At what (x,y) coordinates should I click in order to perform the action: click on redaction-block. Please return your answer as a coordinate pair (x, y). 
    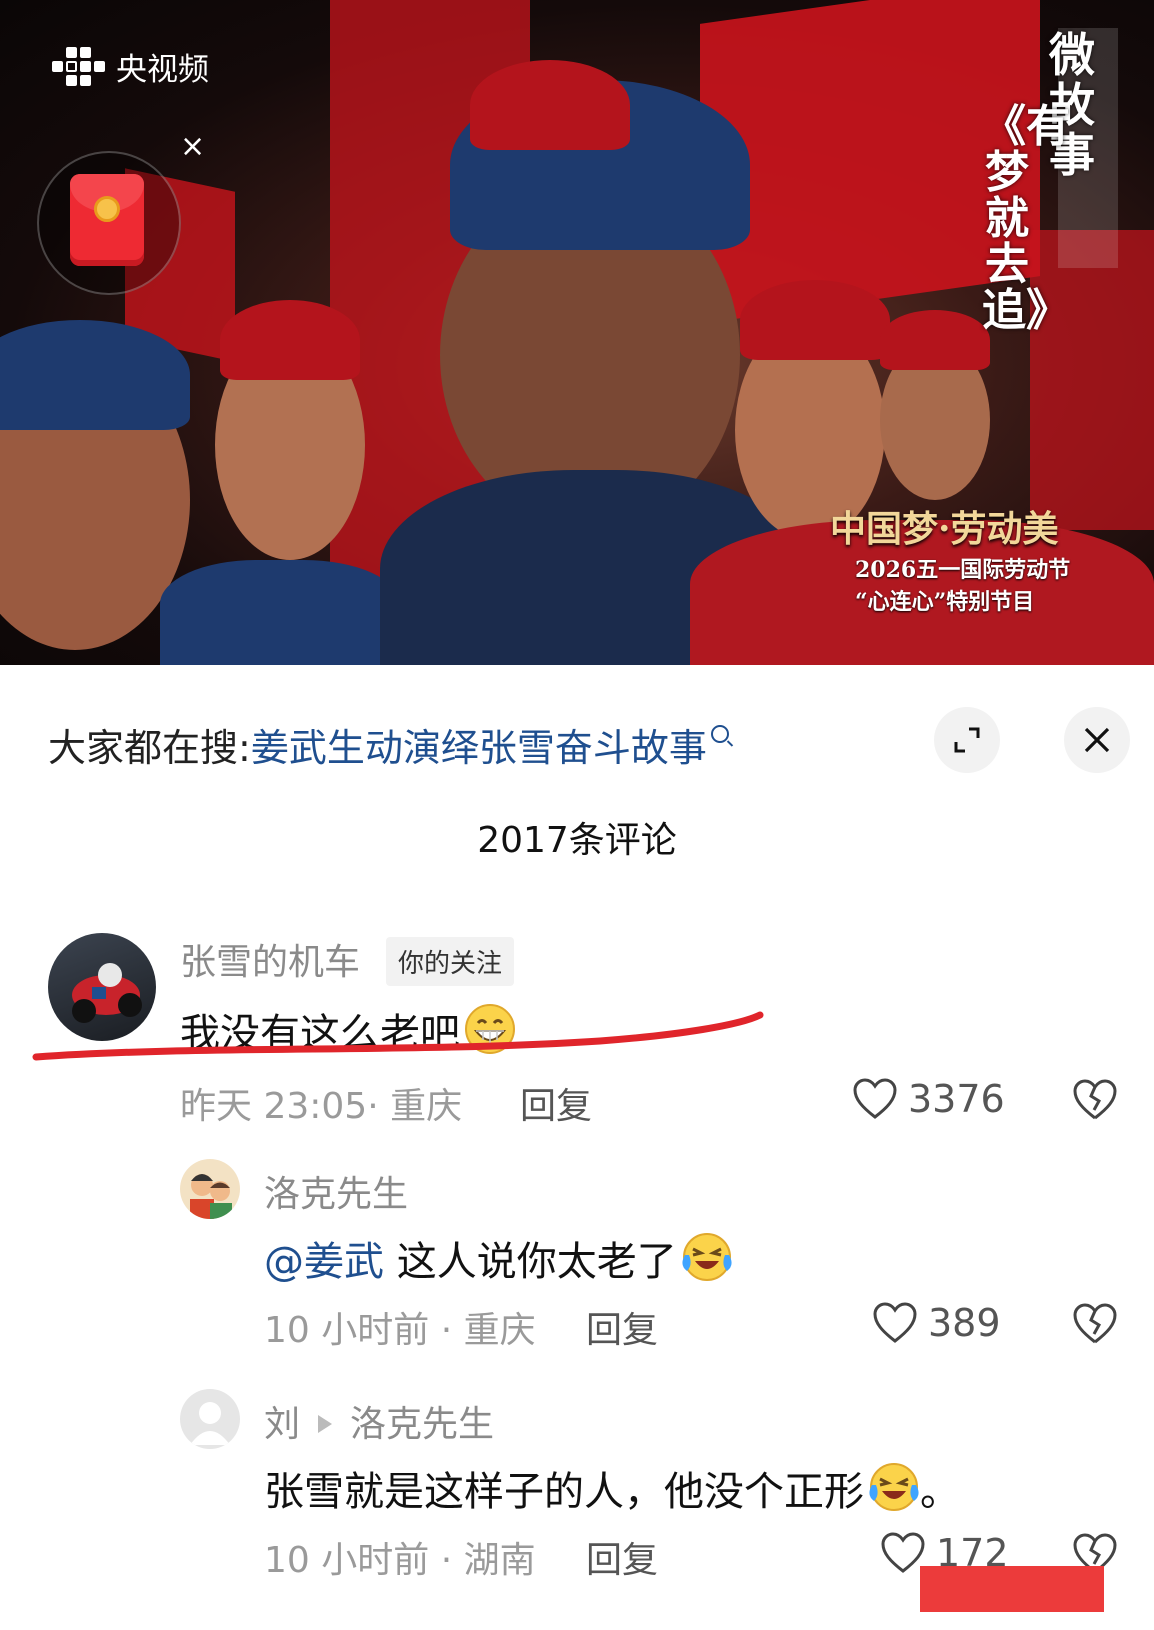
    Looking at the image, I should click on (1012, 1589).